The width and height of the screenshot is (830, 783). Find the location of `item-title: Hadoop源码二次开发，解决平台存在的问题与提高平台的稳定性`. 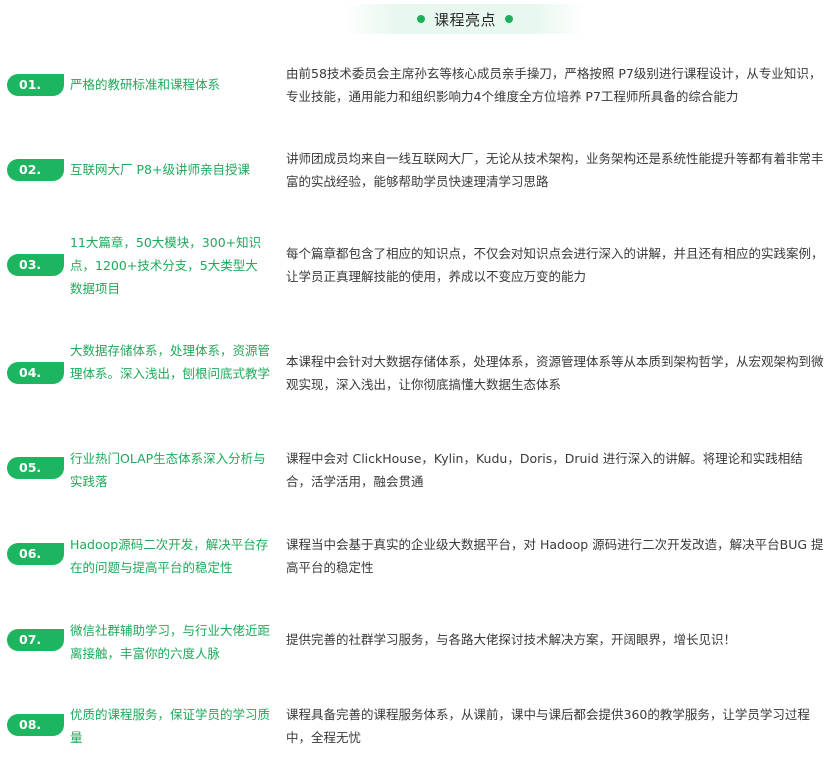

item-title: Hadoop源码二次开发，解决平台存在的问题与提高平台的稳定性 is located at coordinates (169, 556).